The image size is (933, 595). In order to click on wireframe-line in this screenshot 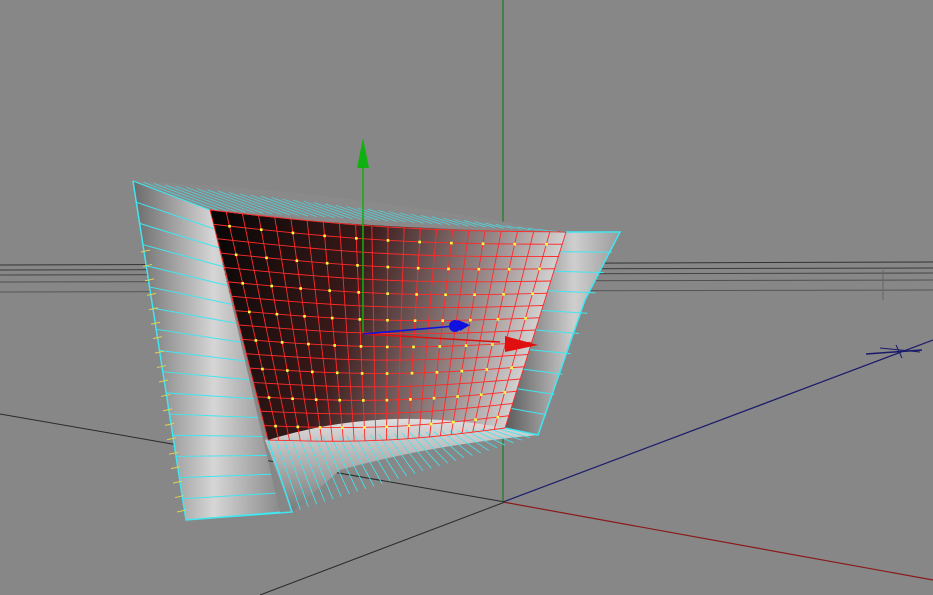, I will do `click(585, 252)`.